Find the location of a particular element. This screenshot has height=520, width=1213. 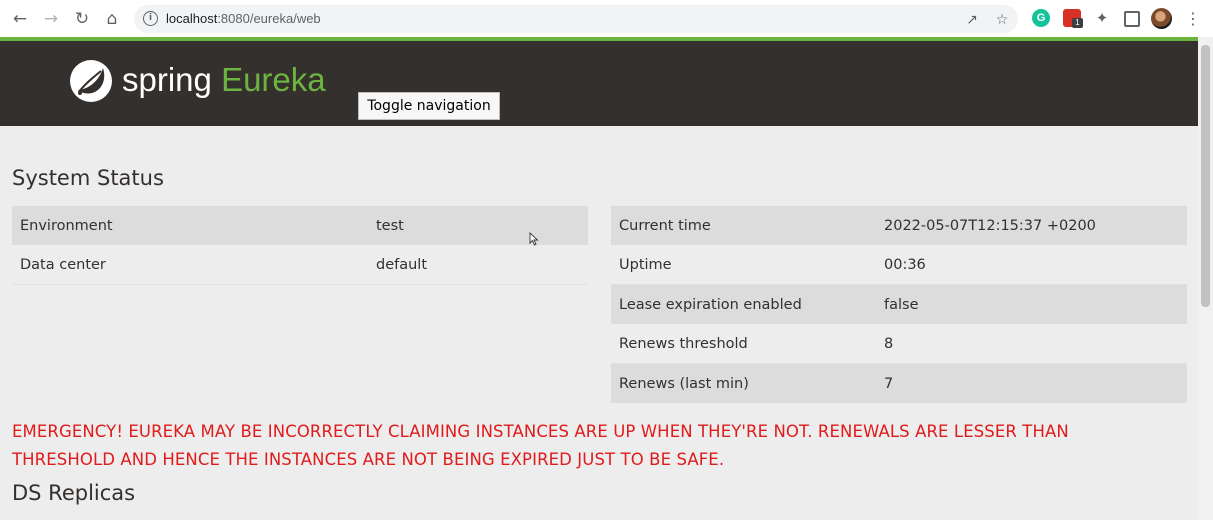

table-row: Environment test is located at coordinates (300, 225).